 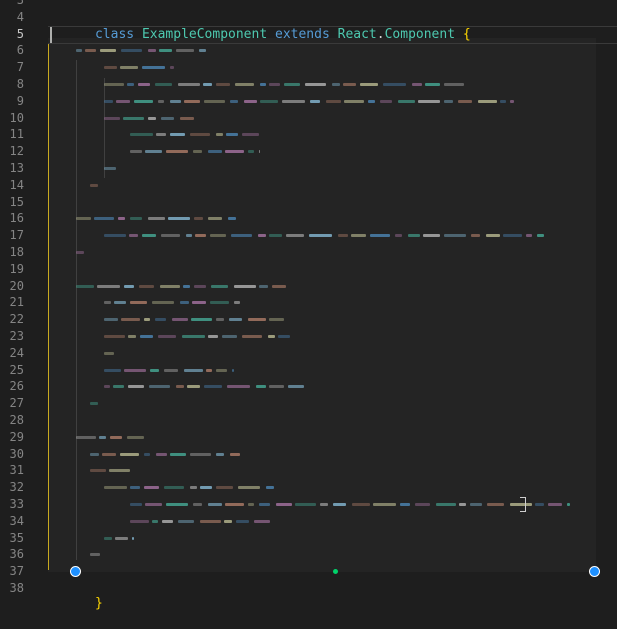 What do you see at coordinates (16, 336) in the screenshot?
I see `line-number: 23` at bounding box center [16, 336].